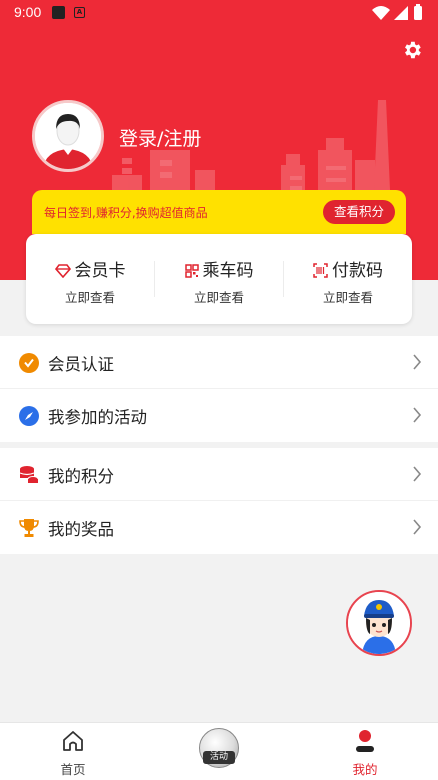 The width and height of the screenshot is (438, 780). I want to click on payment-code-title: 付款码, so click(357, 271).